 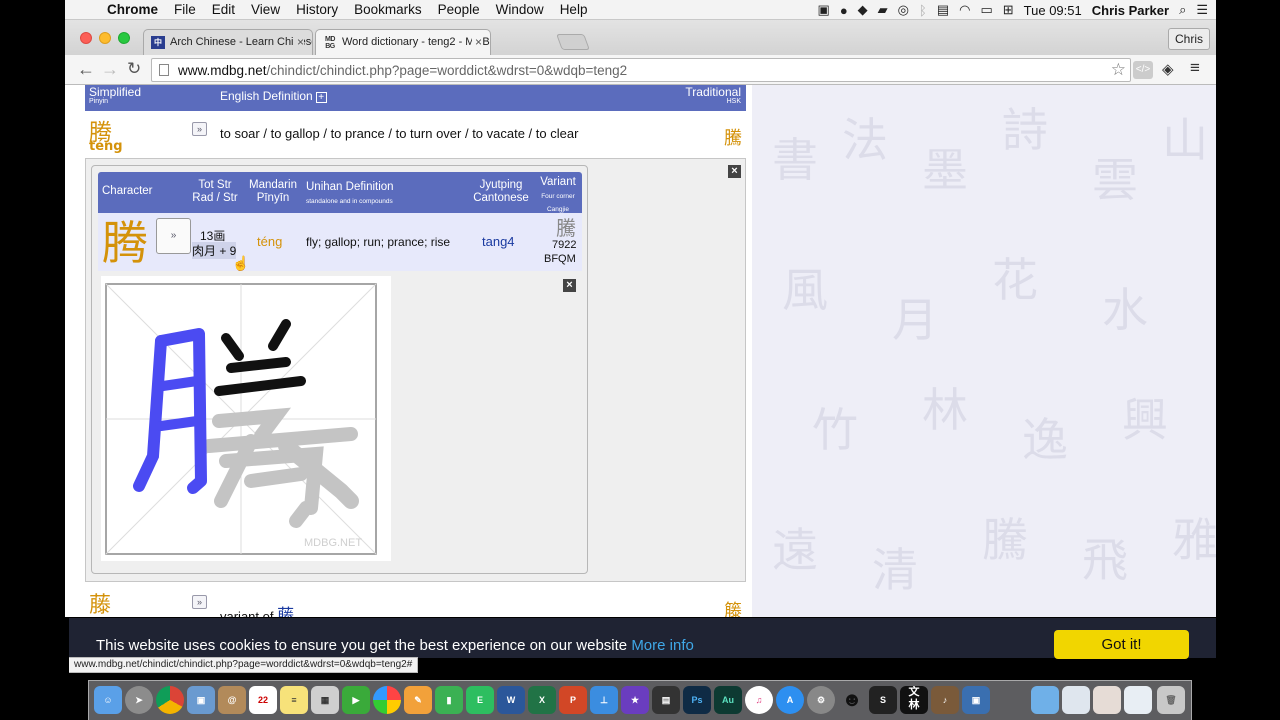 What do you see at coordinates (520, 9) in the screenshot?
I see `menu-window: Window` at bounding box center [520, 9].